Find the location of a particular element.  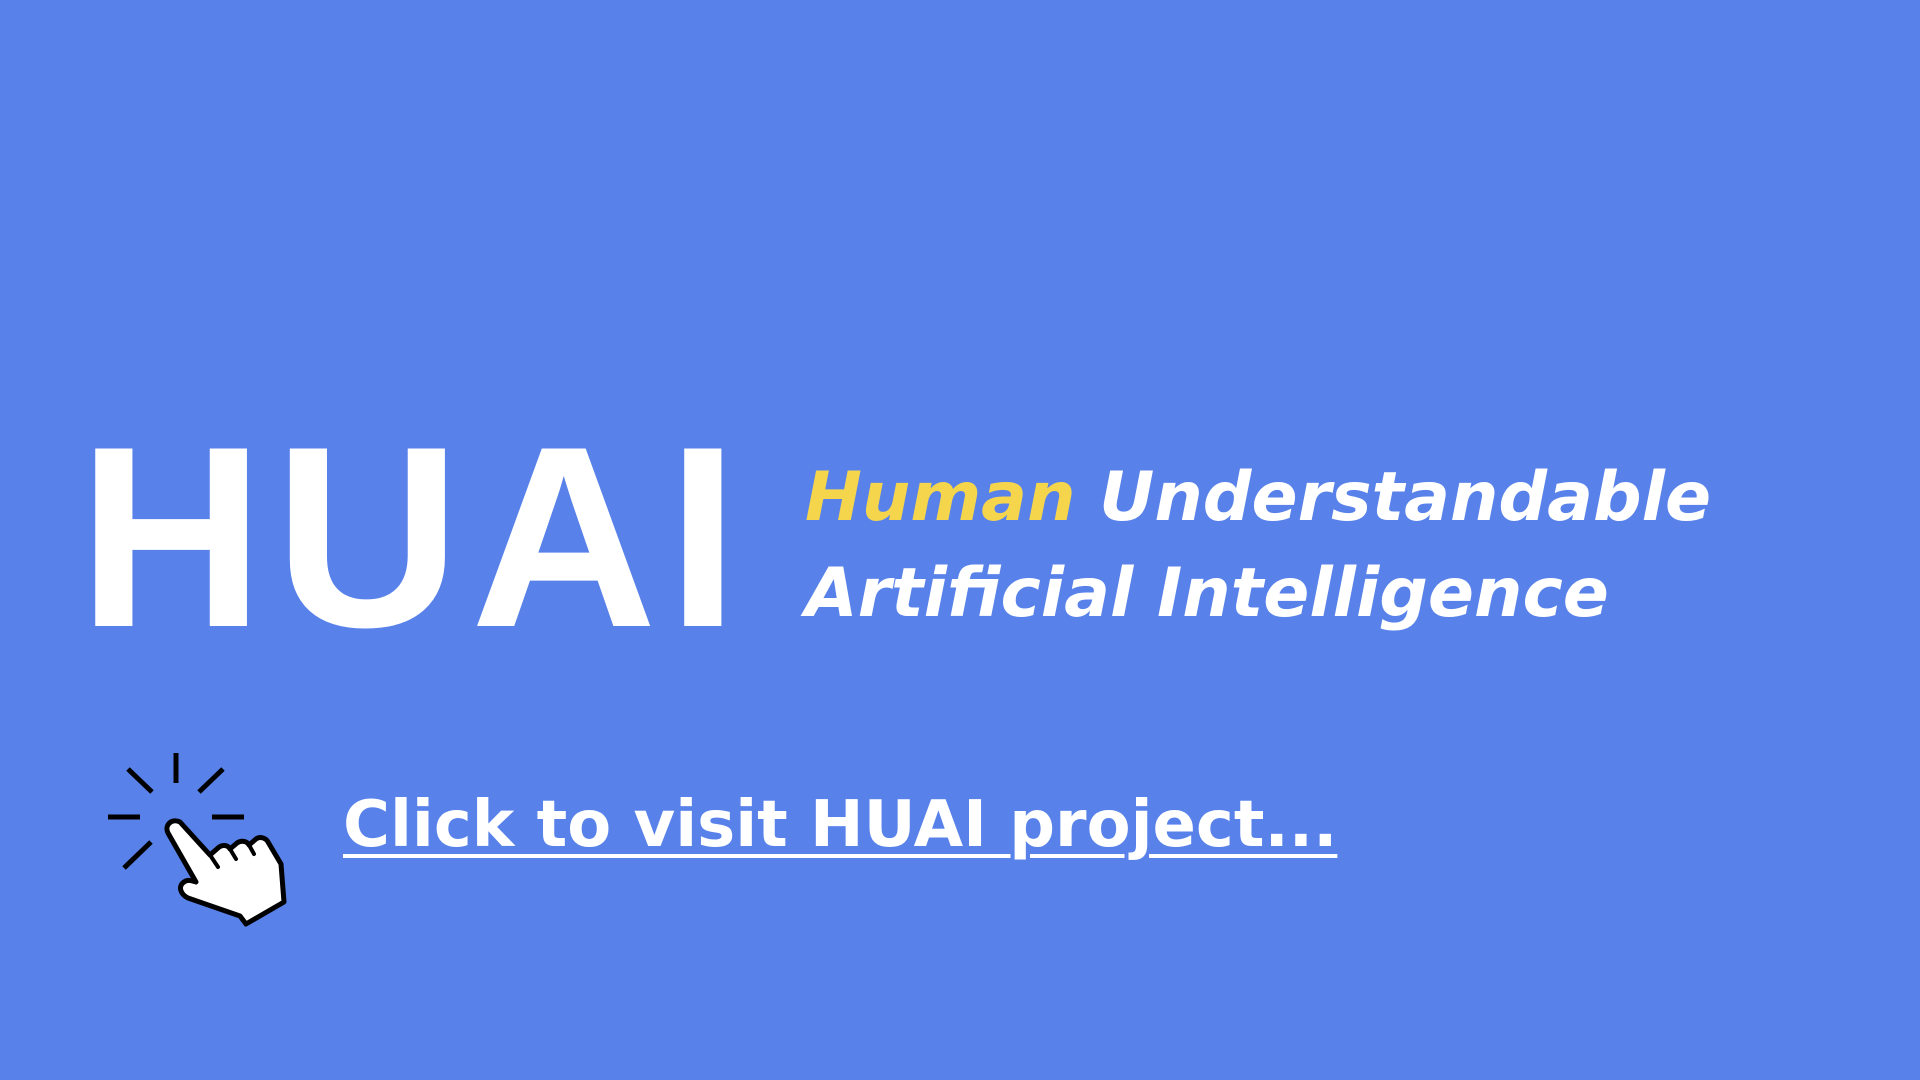

pointing-hand-click-icon is located at coordinates (205, 845).